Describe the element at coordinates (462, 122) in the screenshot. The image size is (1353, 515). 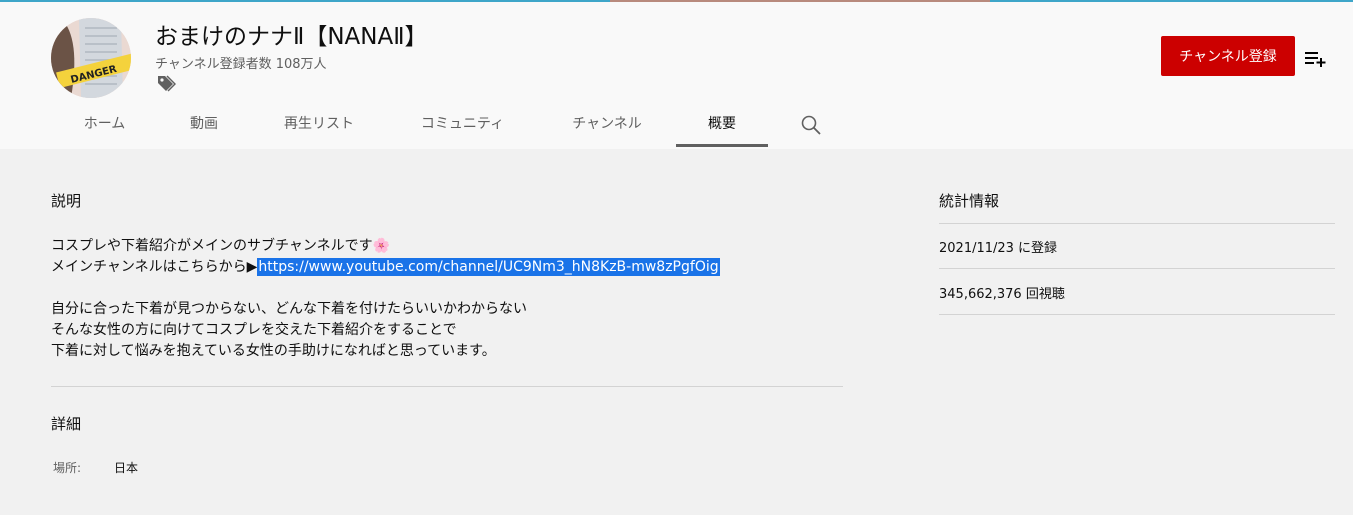
I see `tab-community: コミュニティ` at that location.